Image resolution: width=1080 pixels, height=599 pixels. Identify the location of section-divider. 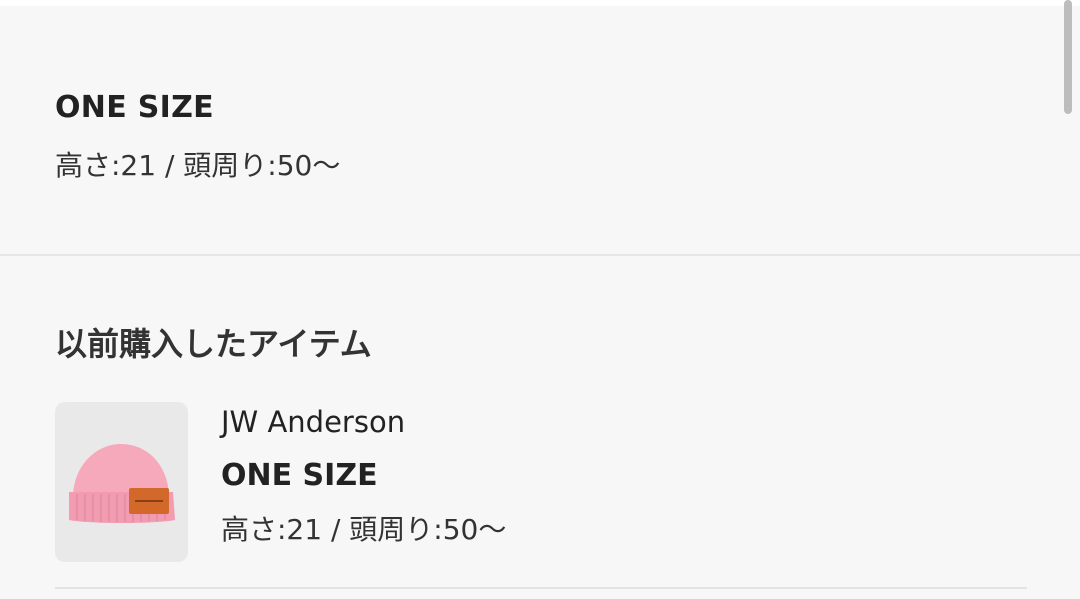
(540, 255).